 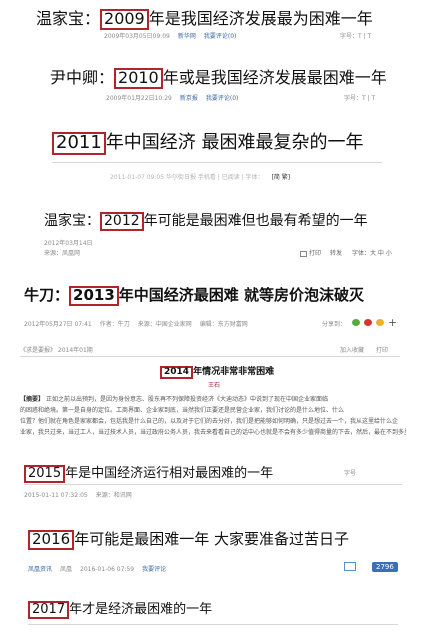 I want to click on article-date: 2012年03月14日, so click(x=68, y=243).